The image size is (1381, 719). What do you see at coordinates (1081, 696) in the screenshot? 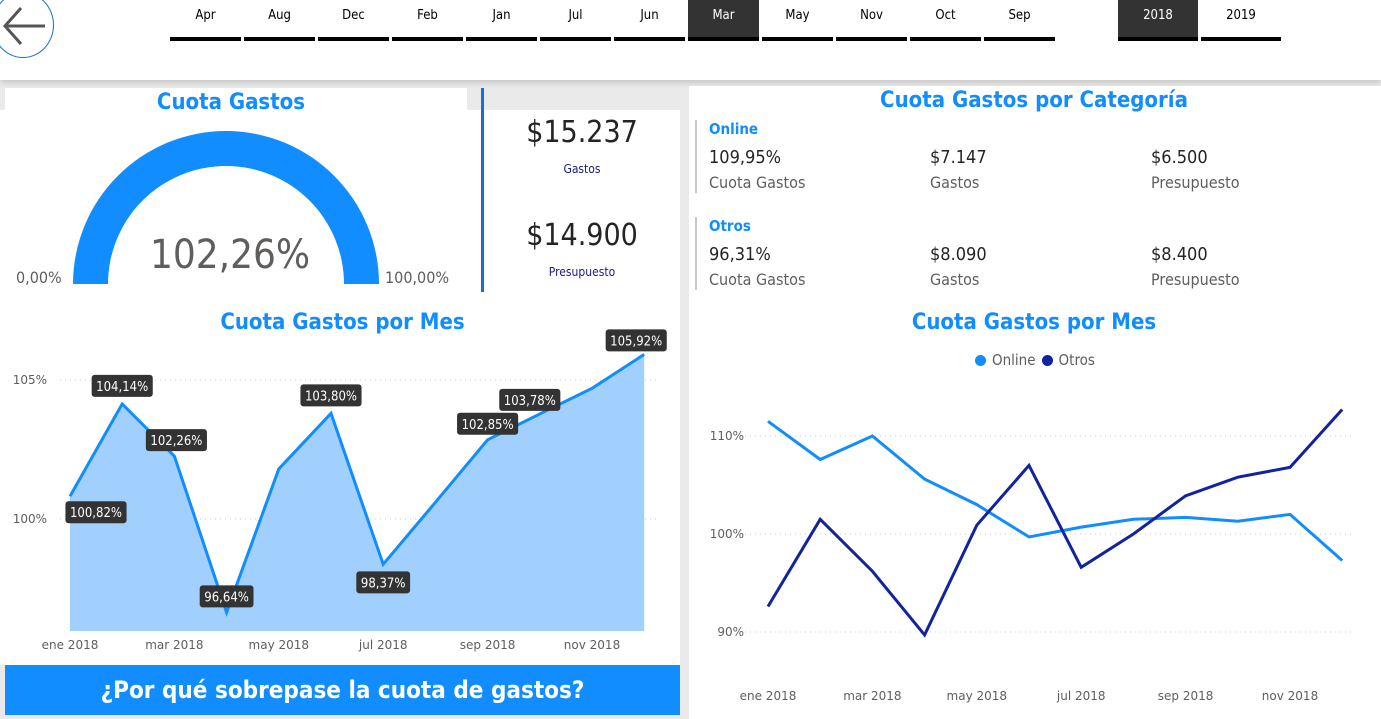
I see `x-tick-label: jul 2018` at bounding box center [1081, 696].